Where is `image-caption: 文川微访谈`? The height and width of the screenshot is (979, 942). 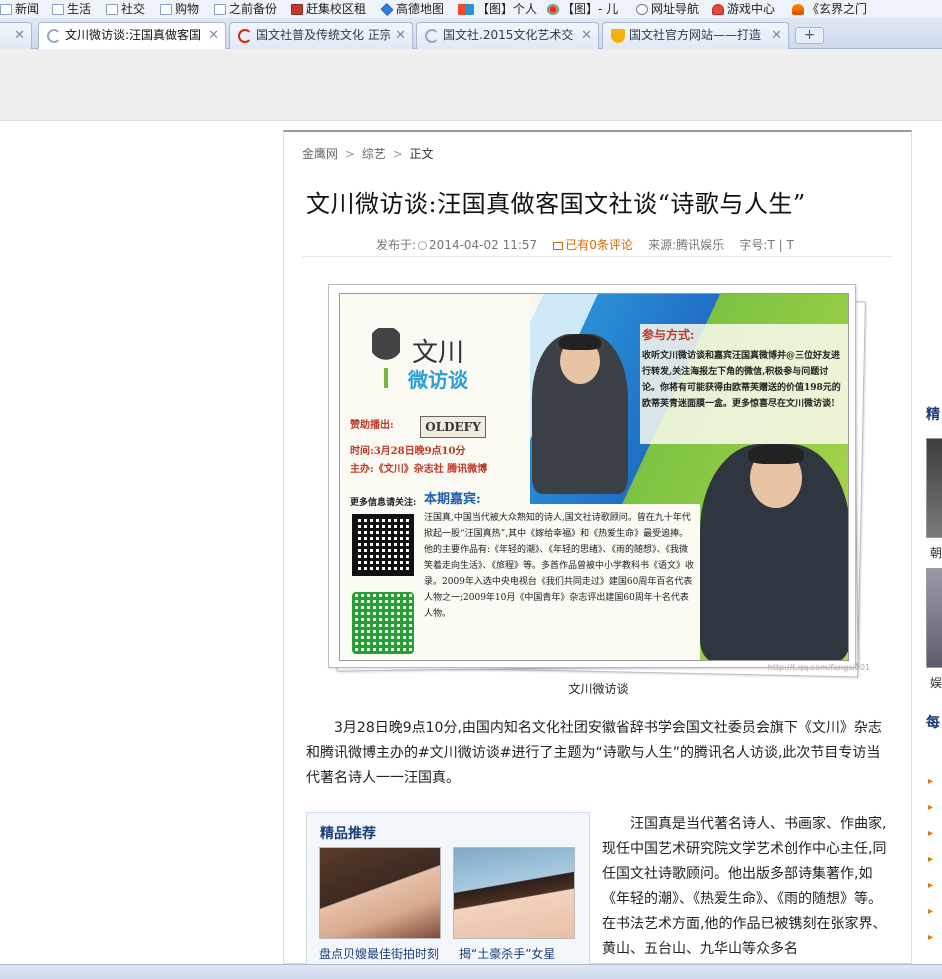
image-caption: 文川微访谈 is located at coordinates (598, 689).